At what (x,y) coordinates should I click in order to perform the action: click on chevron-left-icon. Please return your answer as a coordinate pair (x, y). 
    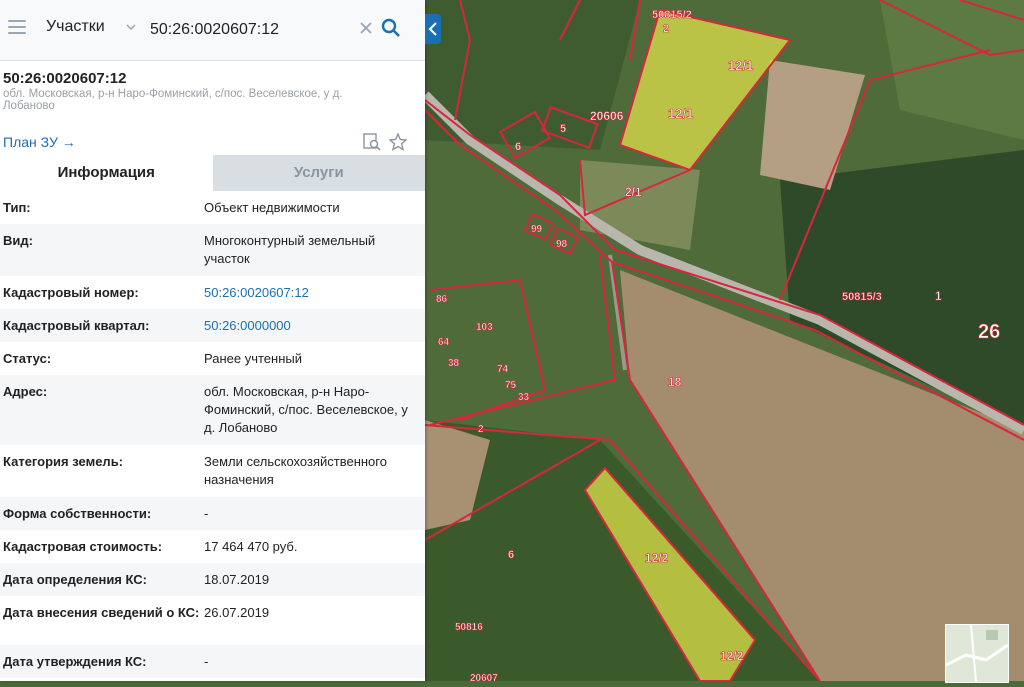
    Looking at the image, I should click on (432, 29).